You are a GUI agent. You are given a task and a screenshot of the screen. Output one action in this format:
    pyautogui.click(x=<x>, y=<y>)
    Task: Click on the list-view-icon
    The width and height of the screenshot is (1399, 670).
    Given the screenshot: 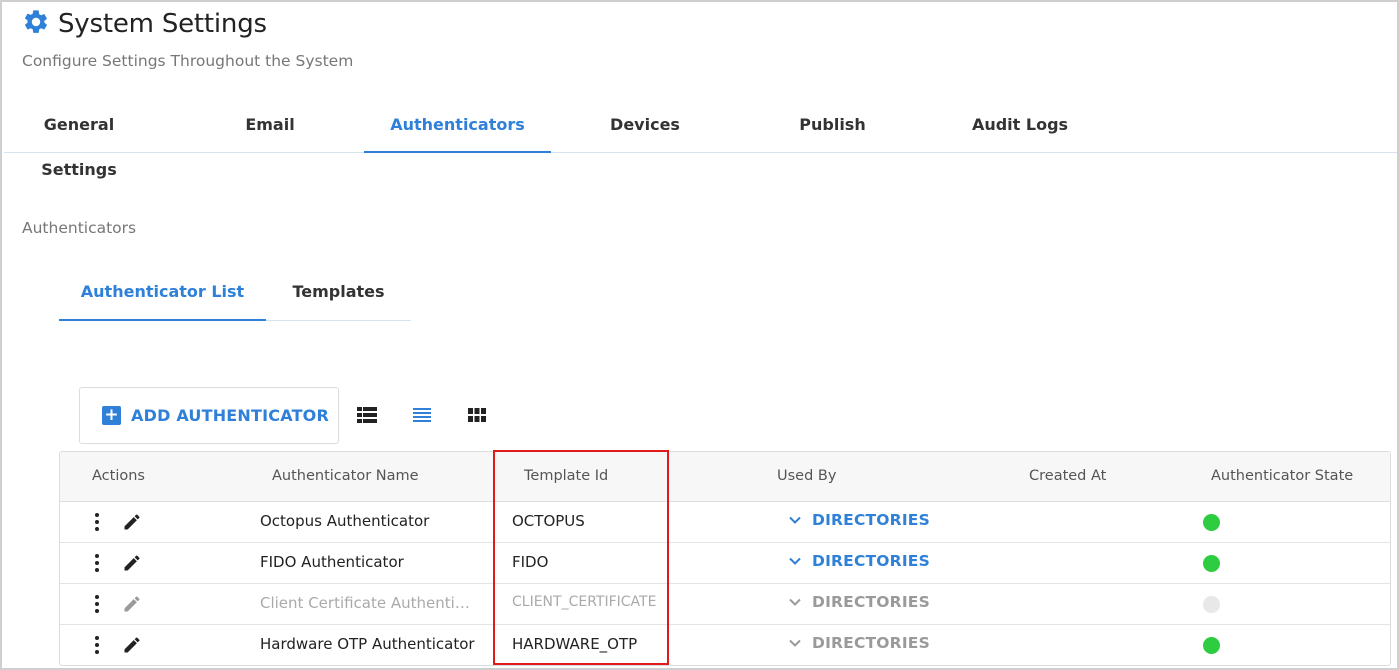 What is the action you would take?
    pyautogui.click(x=422, y=415)
    